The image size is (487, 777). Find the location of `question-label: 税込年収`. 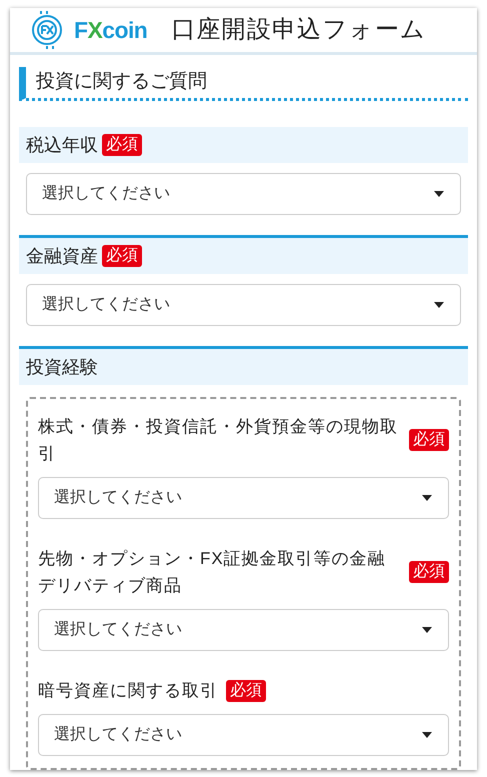

question-label: 税込年収 is located at coordinates (62, 145).